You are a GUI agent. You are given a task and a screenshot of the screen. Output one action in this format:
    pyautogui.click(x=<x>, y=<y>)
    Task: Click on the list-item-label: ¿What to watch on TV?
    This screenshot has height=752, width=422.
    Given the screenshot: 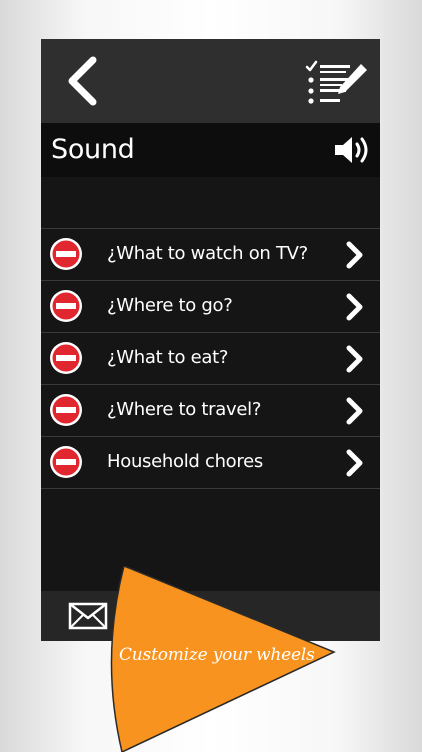 What is the action you would take?
    pyautogui.click(x=207, y=253)
    